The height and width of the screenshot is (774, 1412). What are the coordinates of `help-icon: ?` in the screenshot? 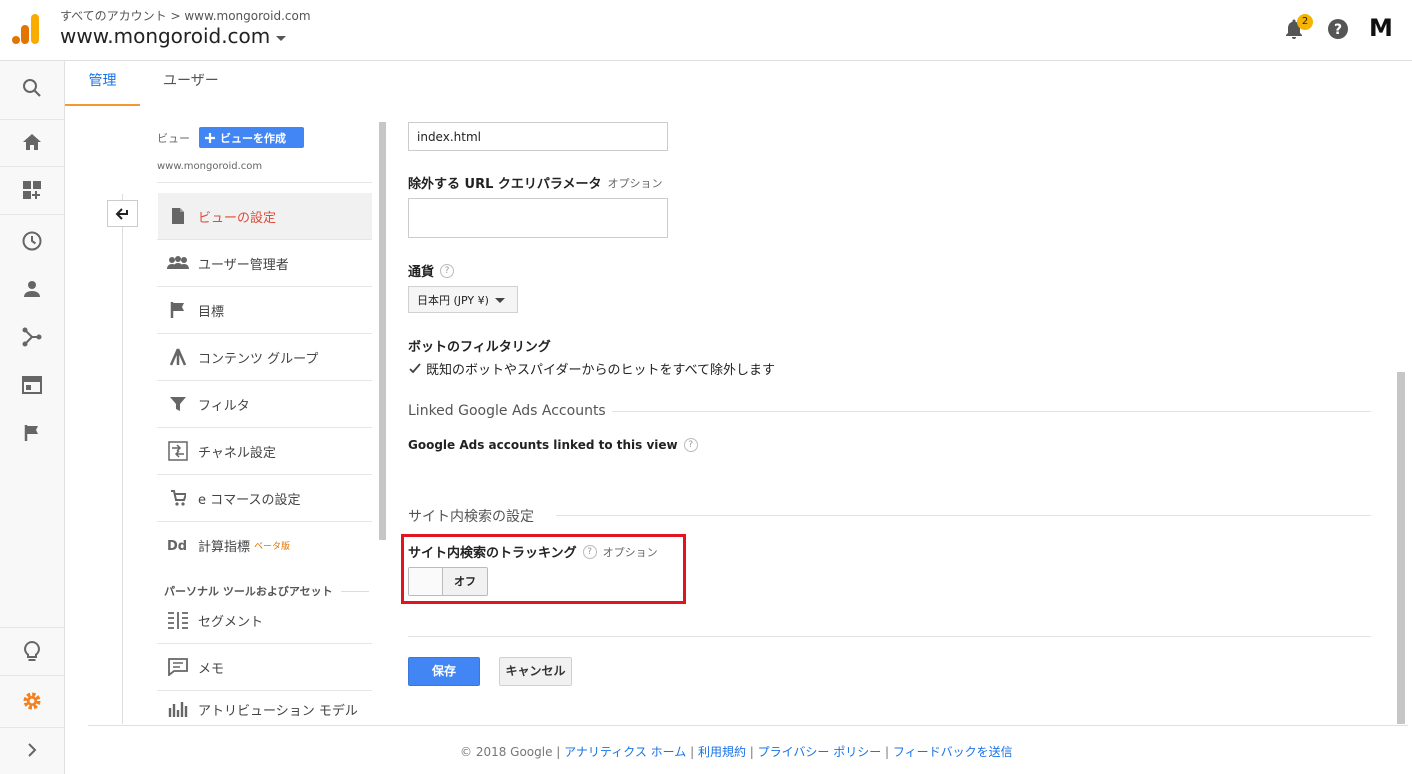 It's located at (1338, 29).